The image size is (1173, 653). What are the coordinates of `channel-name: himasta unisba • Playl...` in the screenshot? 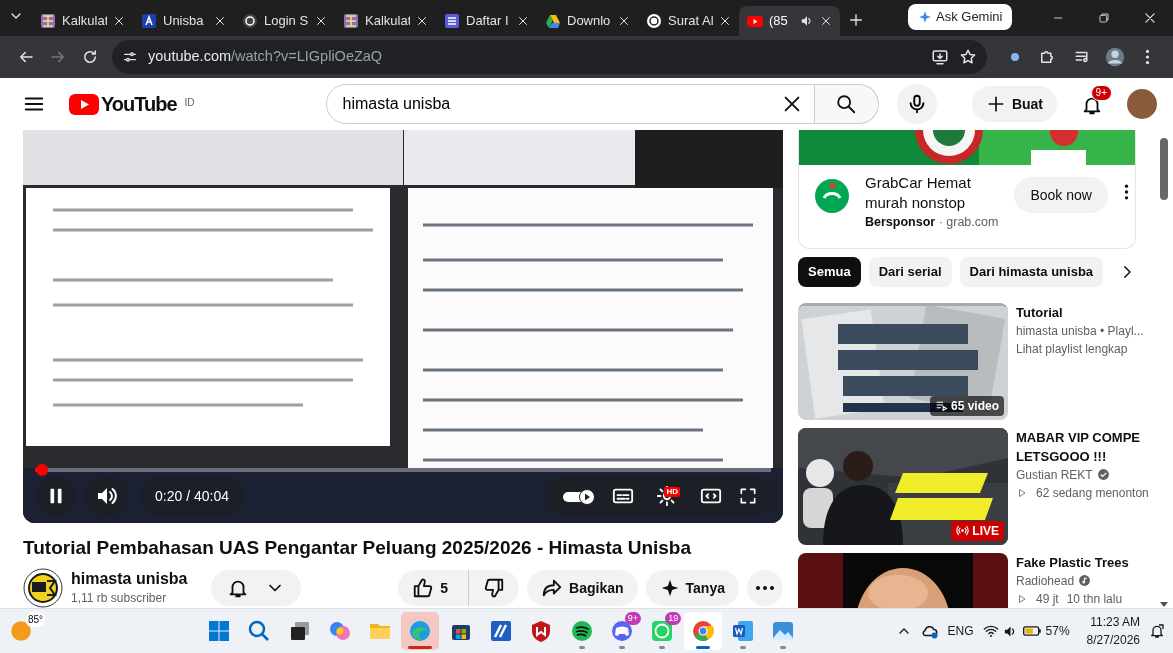 It's located at (1080, 330).